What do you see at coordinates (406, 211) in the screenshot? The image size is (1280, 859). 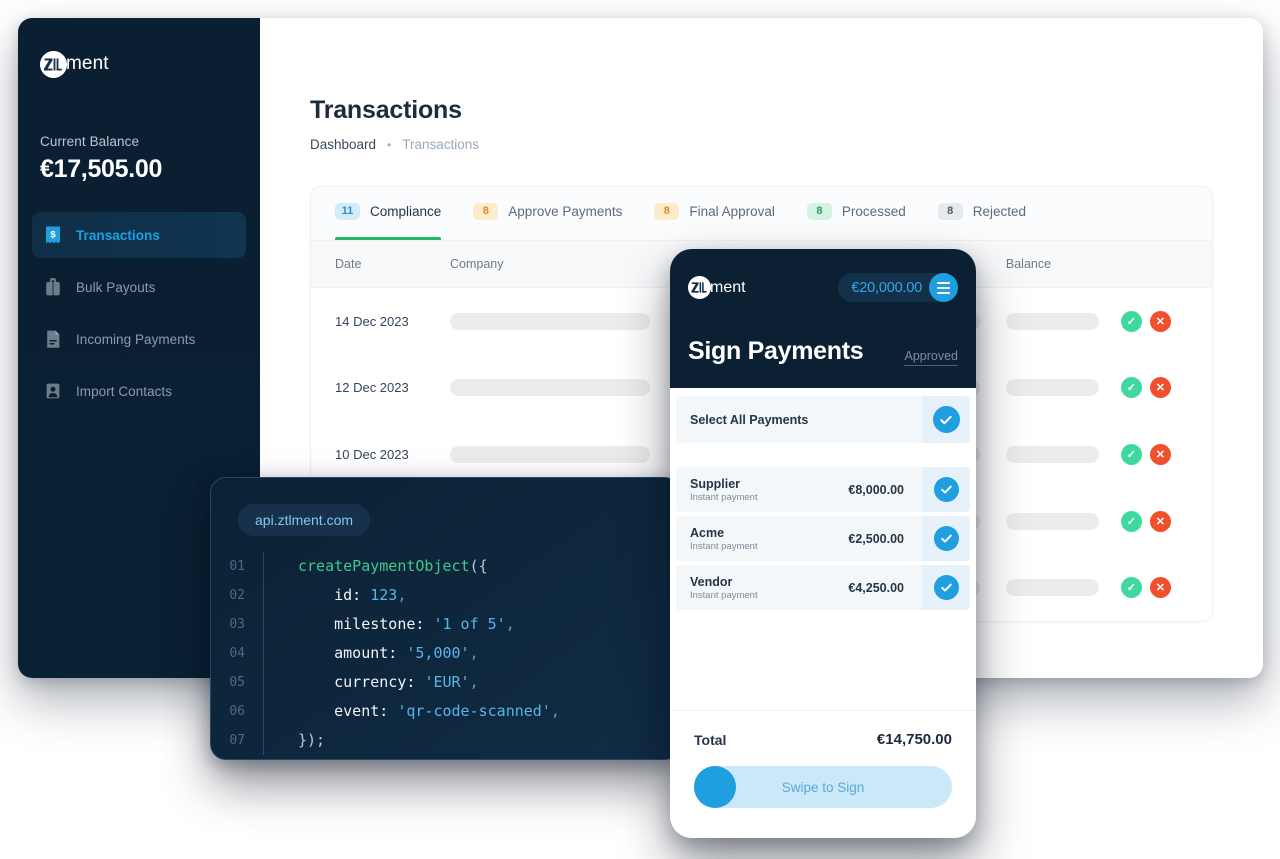 I see `tab-label: Compliance` at bounding box center [406, 211].